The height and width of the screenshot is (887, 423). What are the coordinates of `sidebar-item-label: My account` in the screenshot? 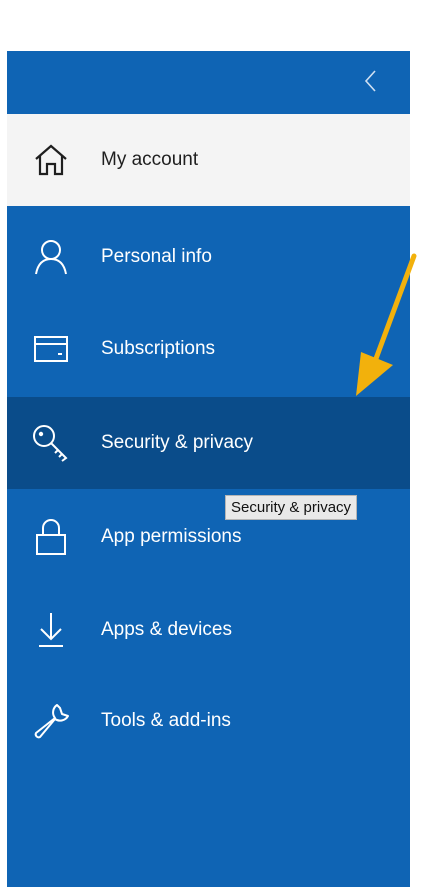 It's located at (150, 159).